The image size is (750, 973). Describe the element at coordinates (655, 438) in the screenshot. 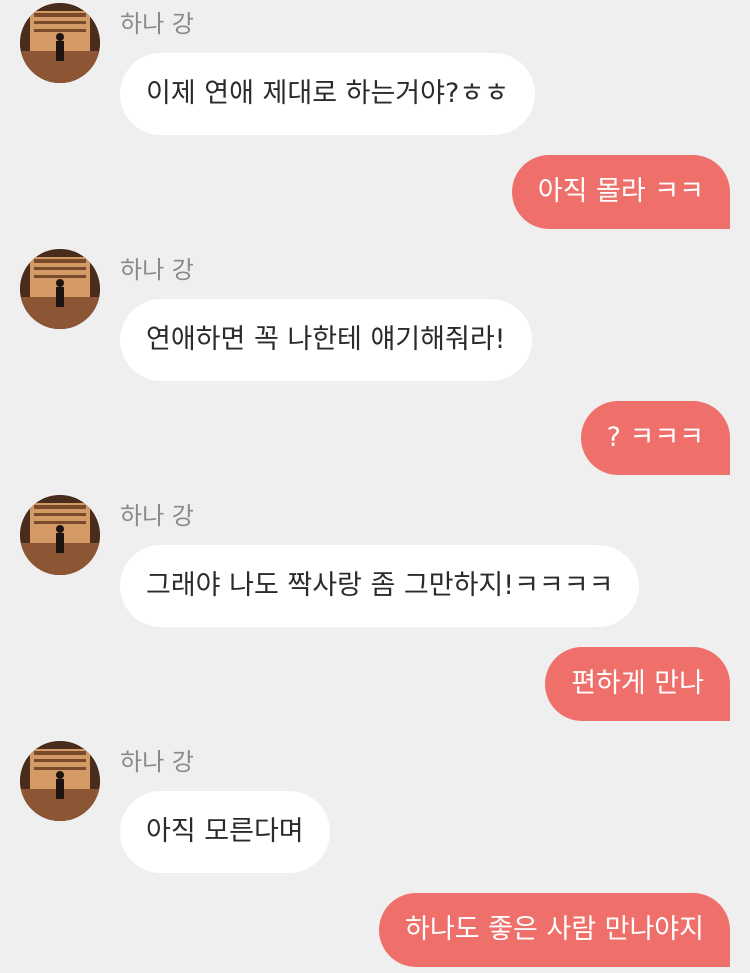

I see `outgoing-message-bubble: ? ㅋㅋㅋ` at that location.